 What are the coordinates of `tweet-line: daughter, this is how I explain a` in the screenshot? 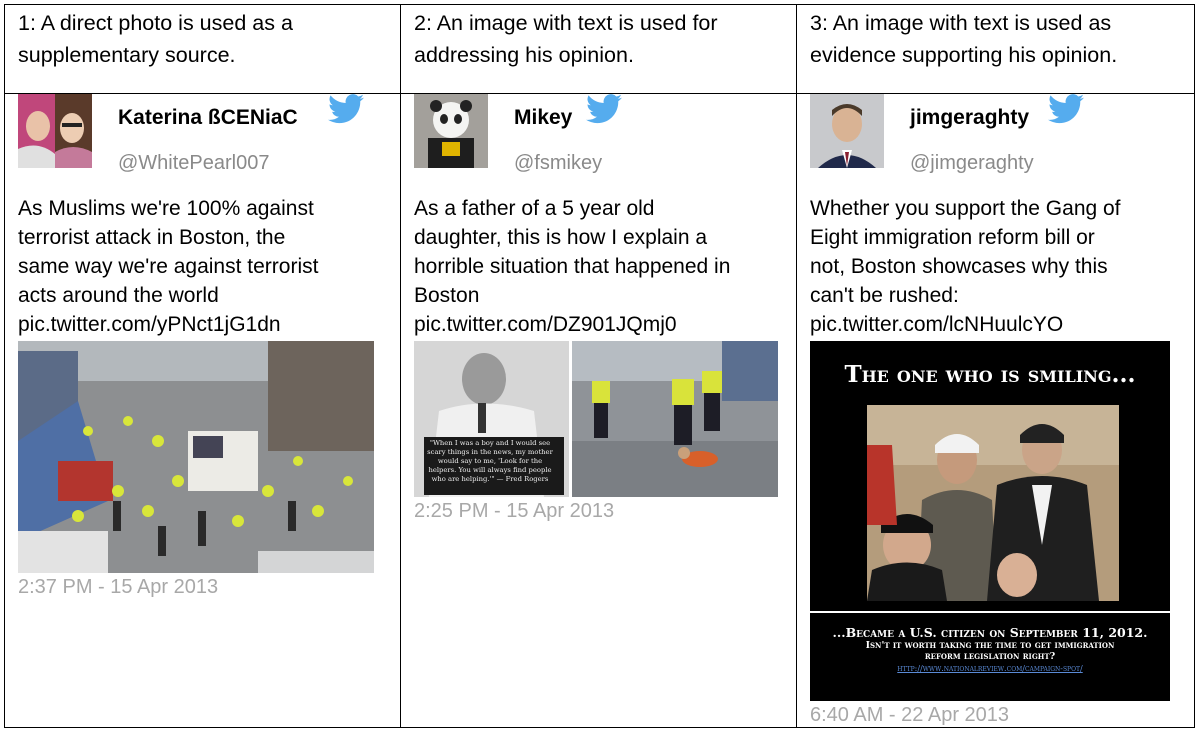 It's located at (561, 237).